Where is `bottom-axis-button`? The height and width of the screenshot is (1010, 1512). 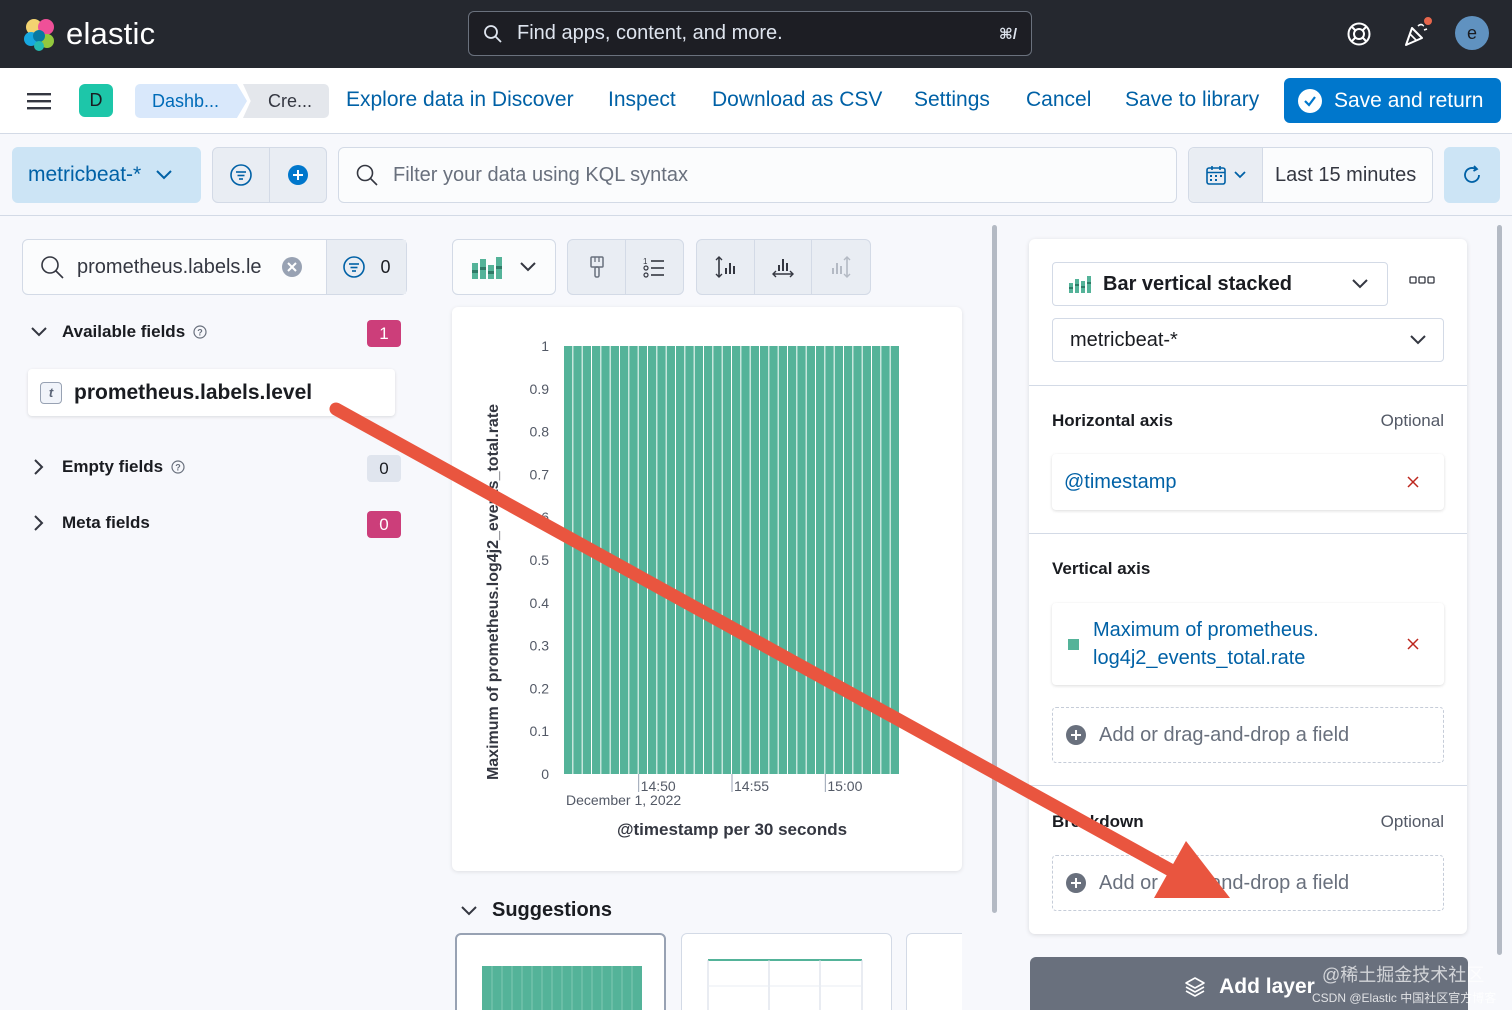 bottom-axis-button is located at coordinates (782, 267).